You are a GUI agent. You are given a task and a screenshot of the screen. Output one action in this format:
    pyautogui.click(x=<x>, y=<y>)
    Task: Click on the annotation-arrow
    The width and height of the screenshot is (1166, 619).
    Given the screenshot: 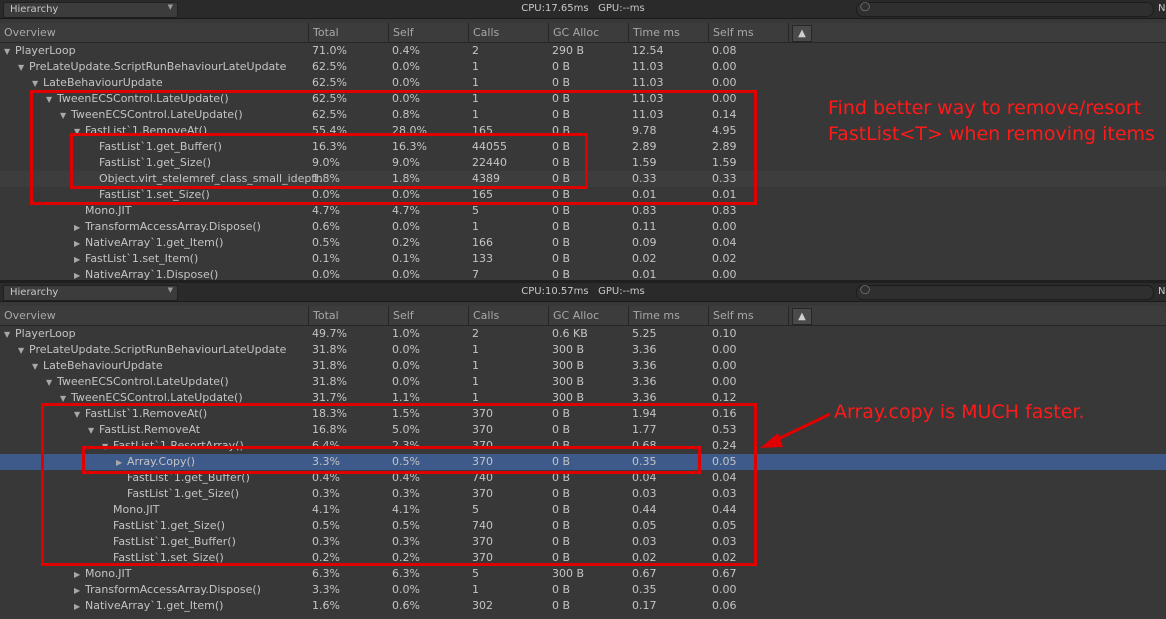 What is the action you would take?
    pyautogui.click(x=795, y=430)
    